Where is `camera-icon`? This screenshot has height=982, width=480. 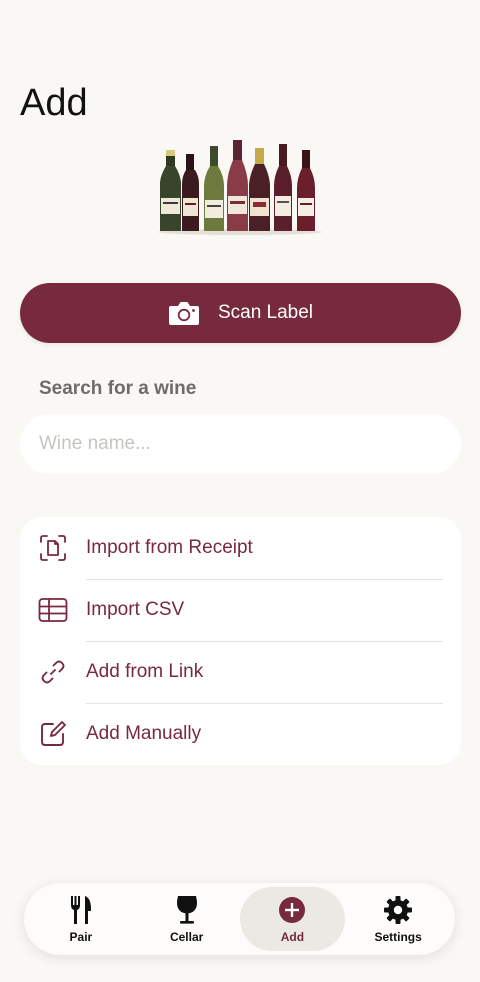
camera-icon is located at coordinates (184, 313).